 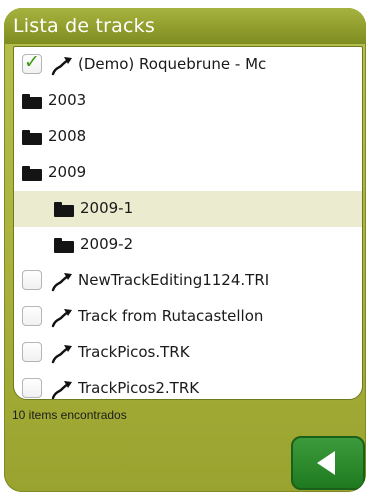 What do you see at coordinates (188, 137) in the screenshot?
I see `list-item: 2008` at bounding box center [188, 137].